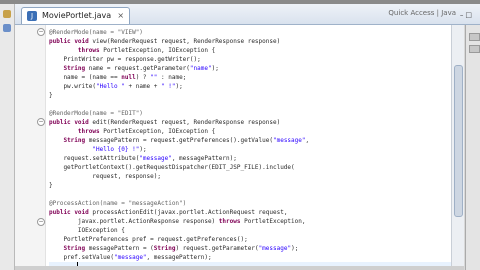  I want to click on code-line: request, response);, so click(105, 176).